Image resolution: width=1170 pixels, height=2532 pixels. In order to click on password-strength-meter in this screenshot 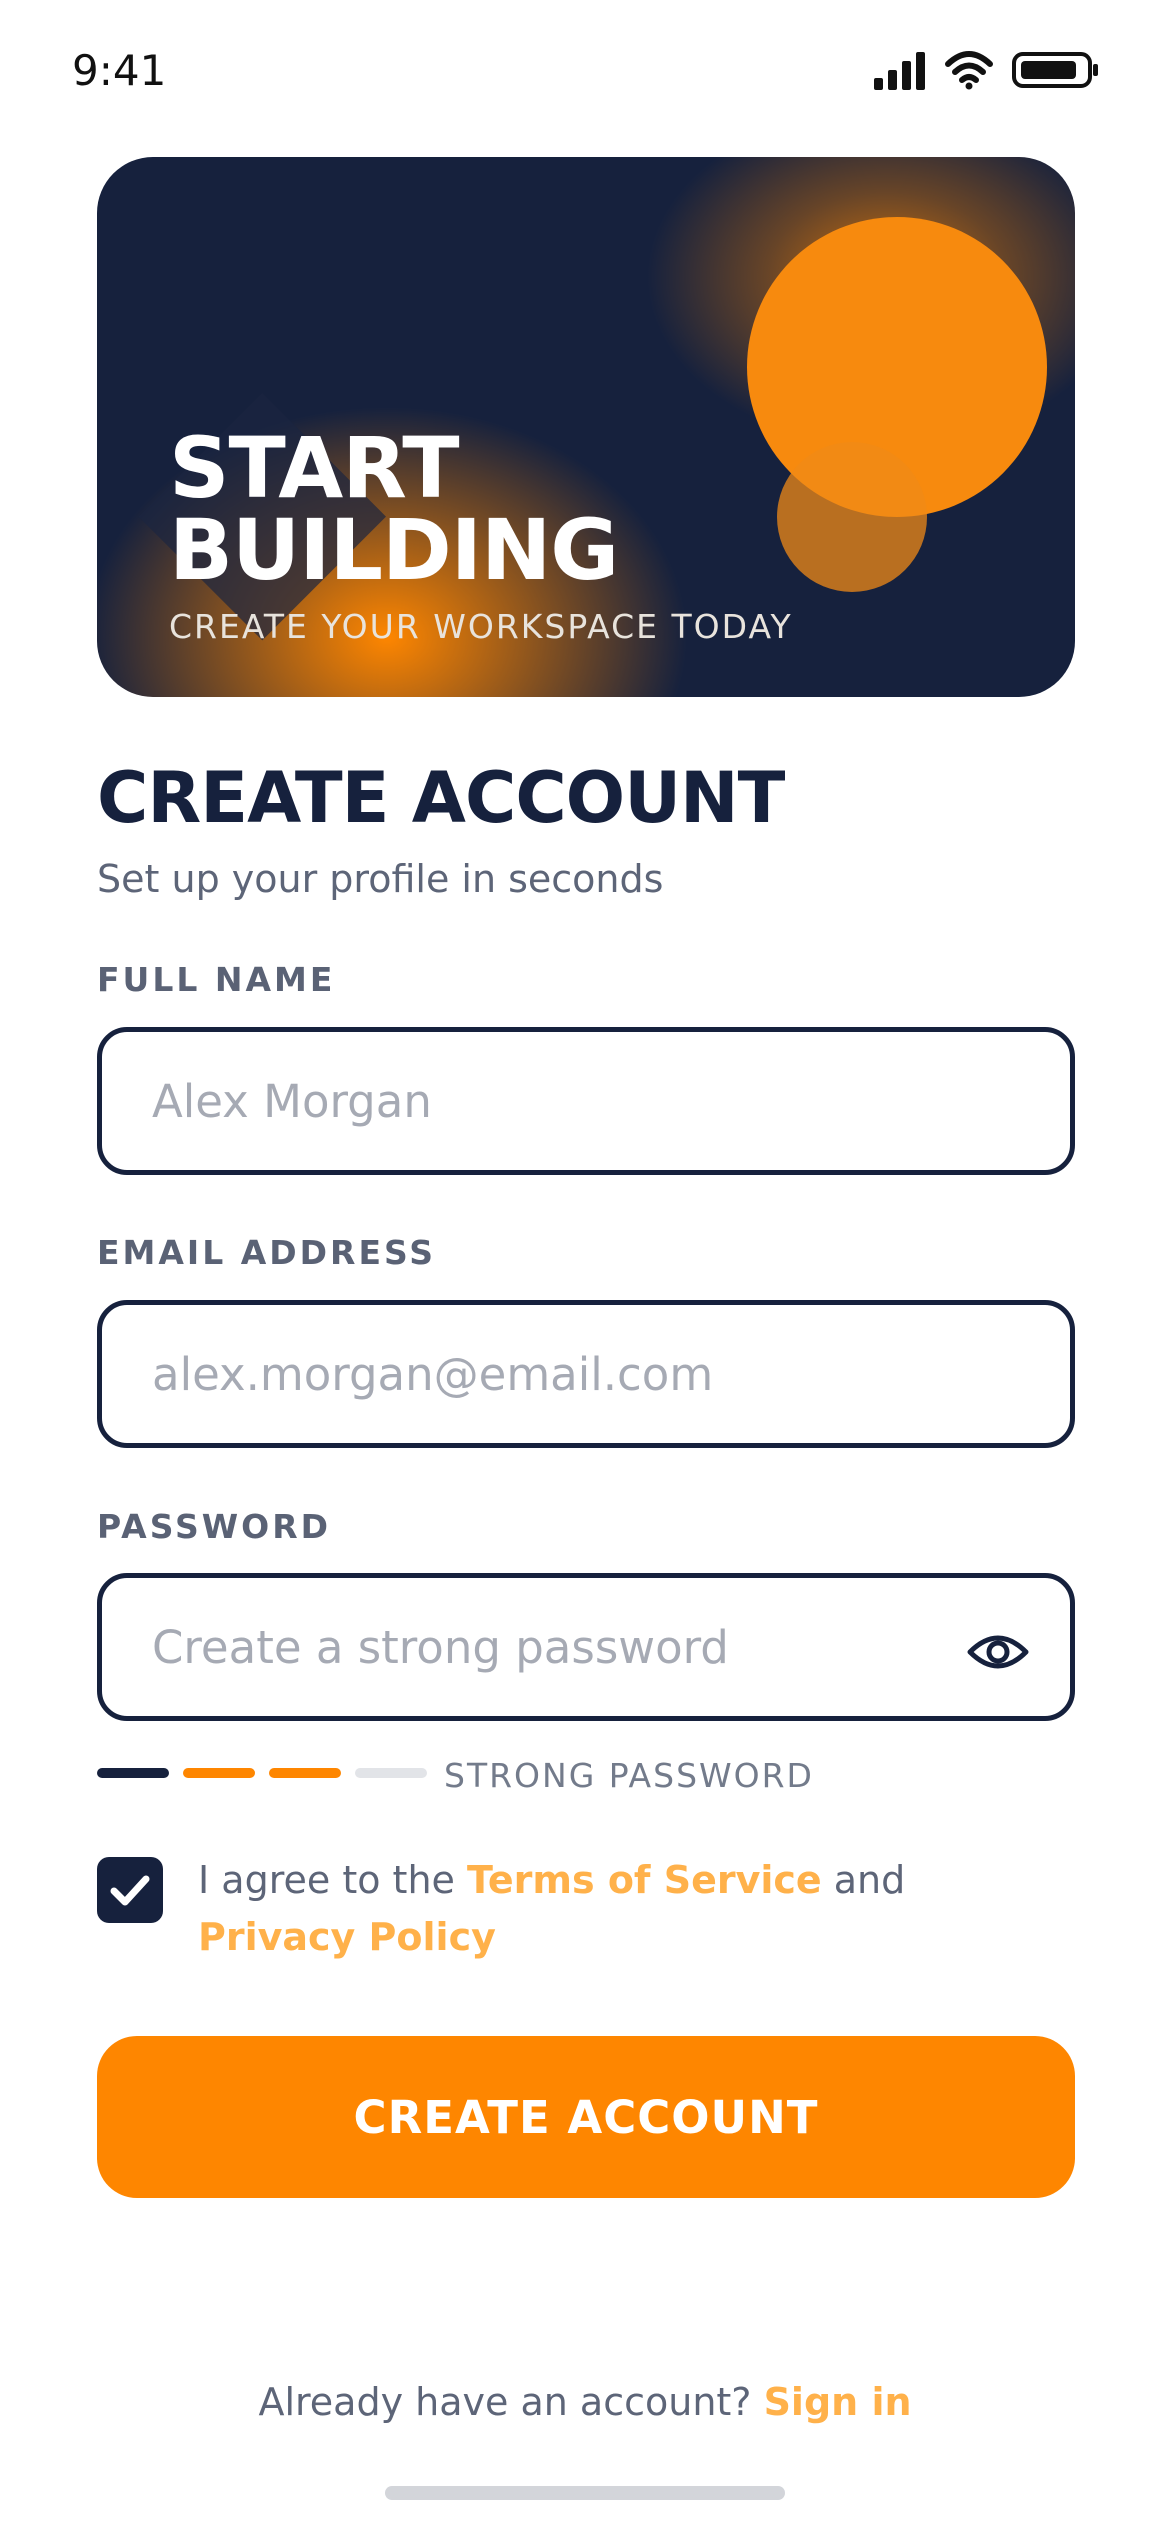, I will do `click(262, 1776)`.